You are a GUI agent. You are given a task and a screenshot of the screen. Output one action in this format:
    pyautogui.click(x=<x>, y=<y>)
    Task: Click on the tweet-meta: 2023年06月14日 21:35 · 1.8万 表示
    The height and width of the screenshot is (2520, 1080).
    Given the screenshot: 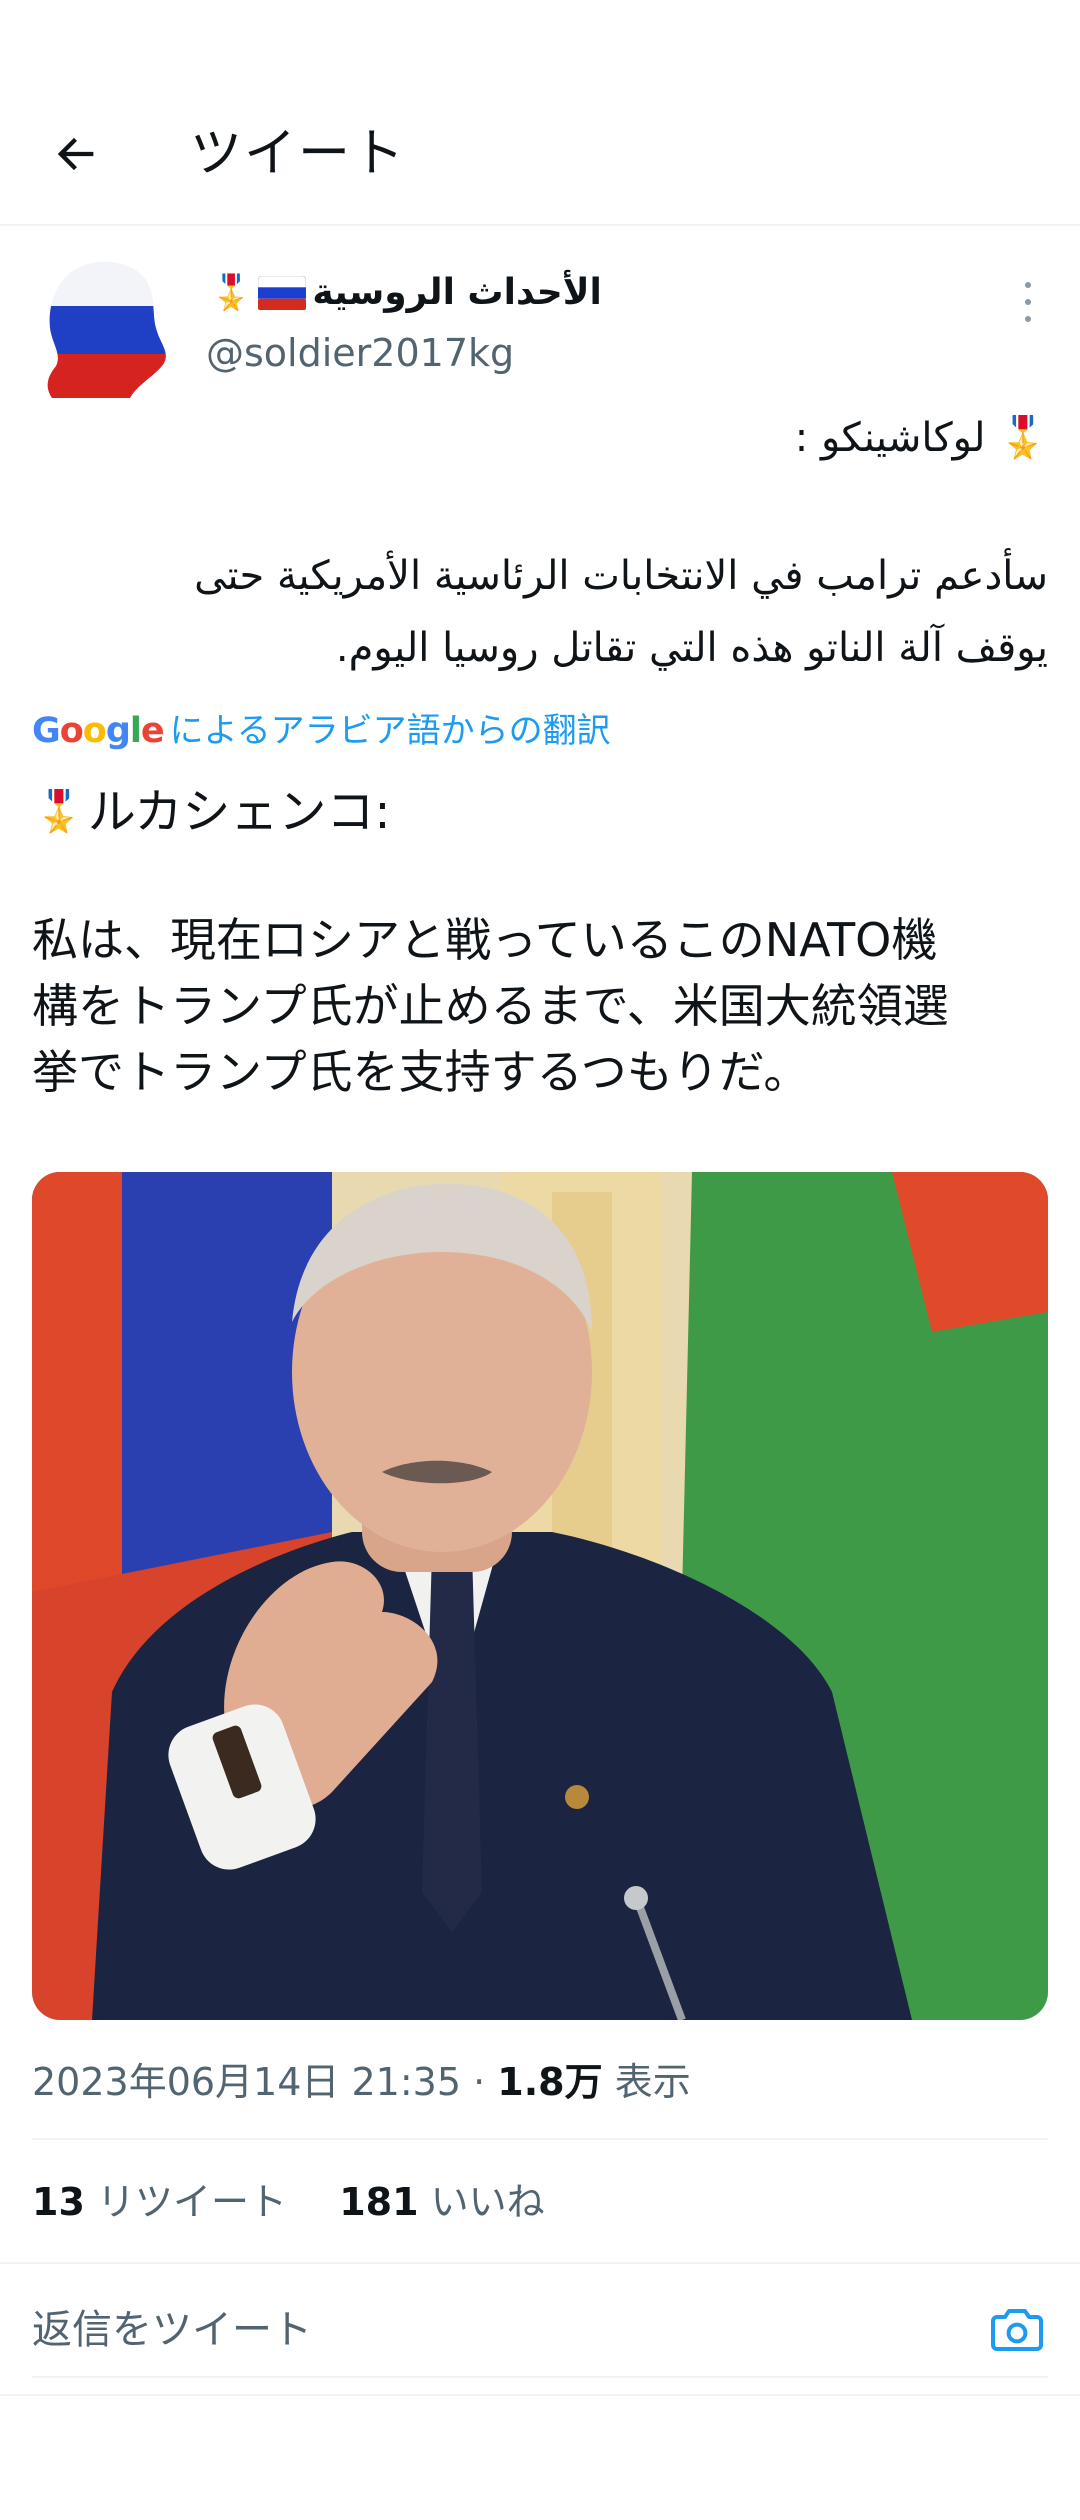 What is the action you would take?
    pyautogui.click(x=361, y=2082)
    